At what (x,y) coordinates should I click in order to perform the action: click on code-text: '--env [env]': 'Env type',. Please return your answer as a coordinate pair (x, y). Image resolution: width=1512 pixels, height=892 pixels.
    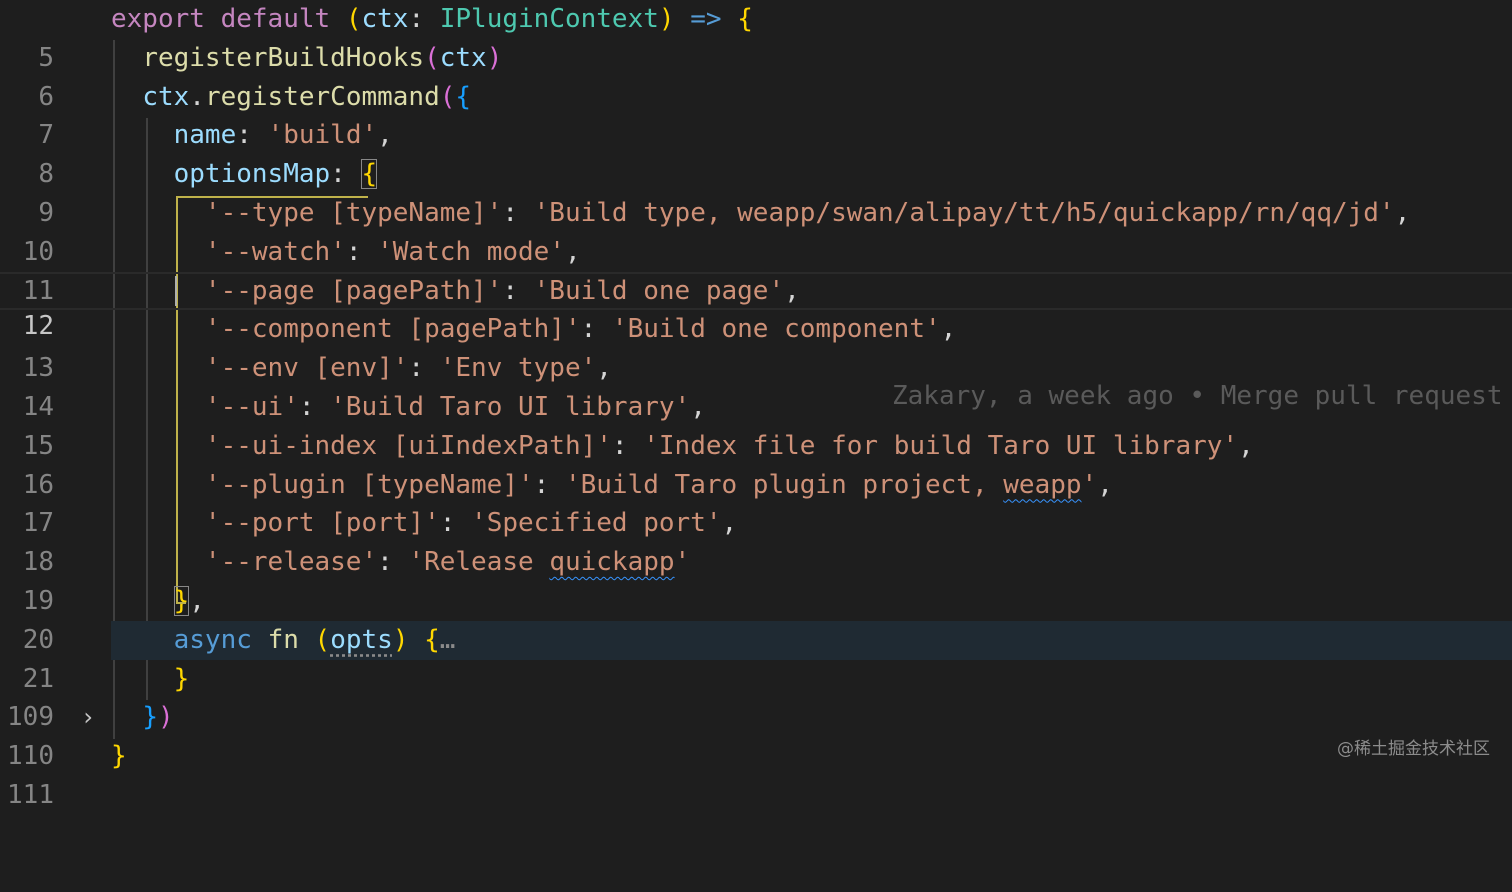
    Looking at the image, I should click on (408, 368).